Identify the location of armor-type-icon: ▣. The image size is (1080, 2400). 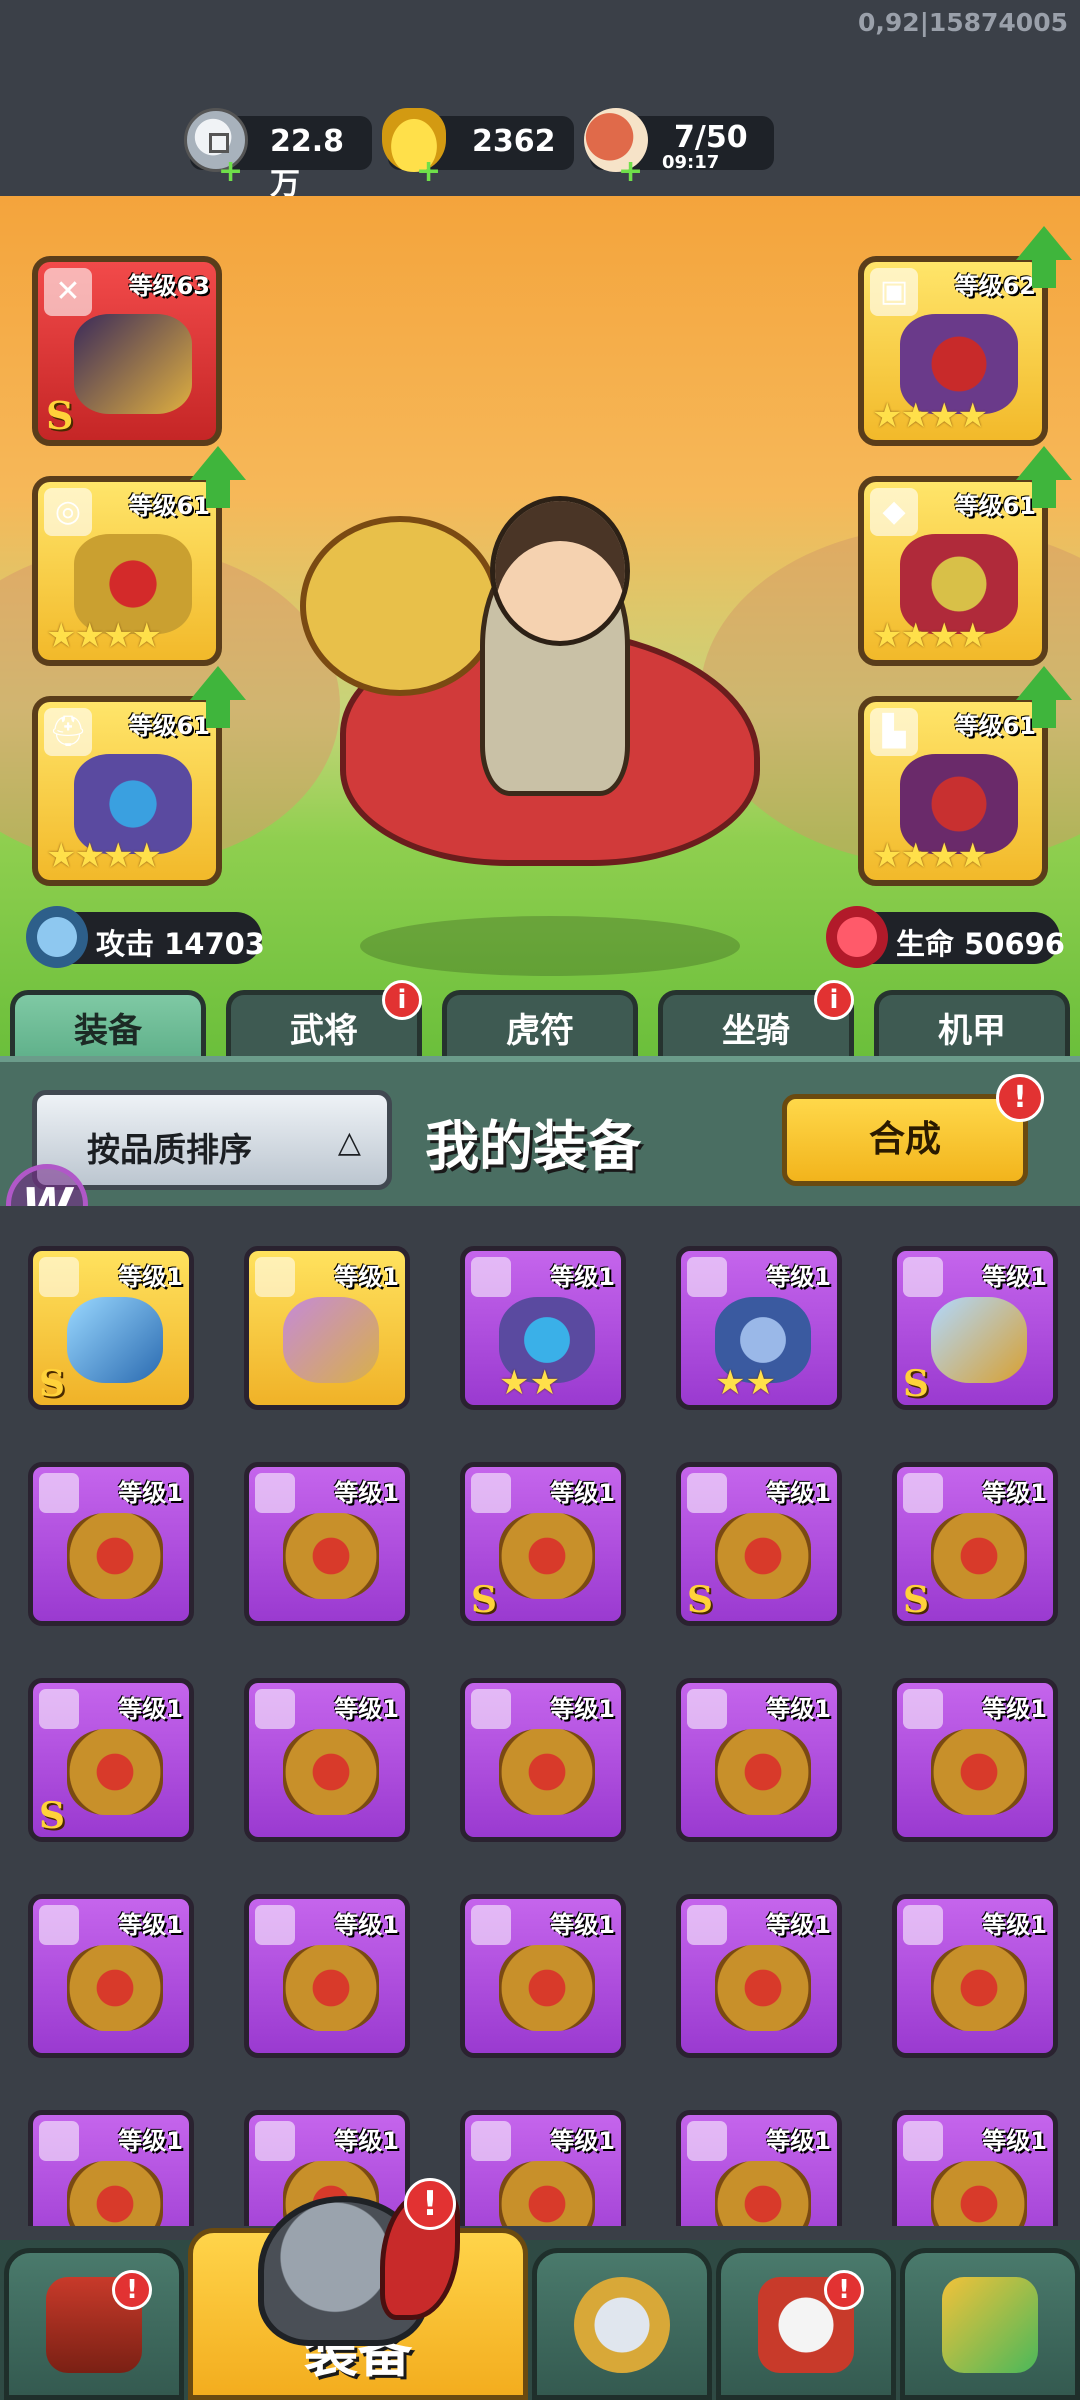
(894, 292).